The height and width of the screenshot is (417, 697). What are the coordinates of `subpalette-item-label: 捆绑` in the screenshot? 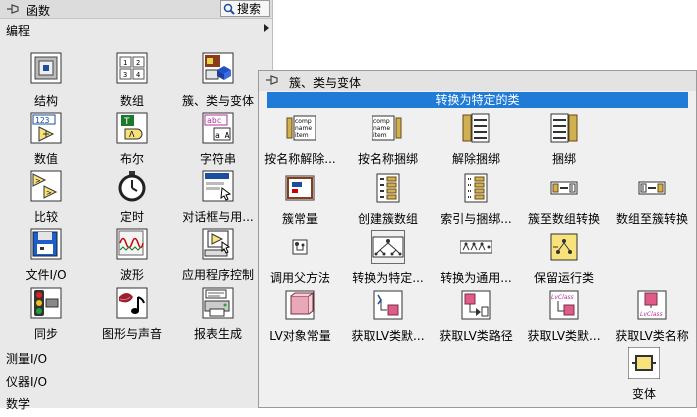 It's located at (563, 159).